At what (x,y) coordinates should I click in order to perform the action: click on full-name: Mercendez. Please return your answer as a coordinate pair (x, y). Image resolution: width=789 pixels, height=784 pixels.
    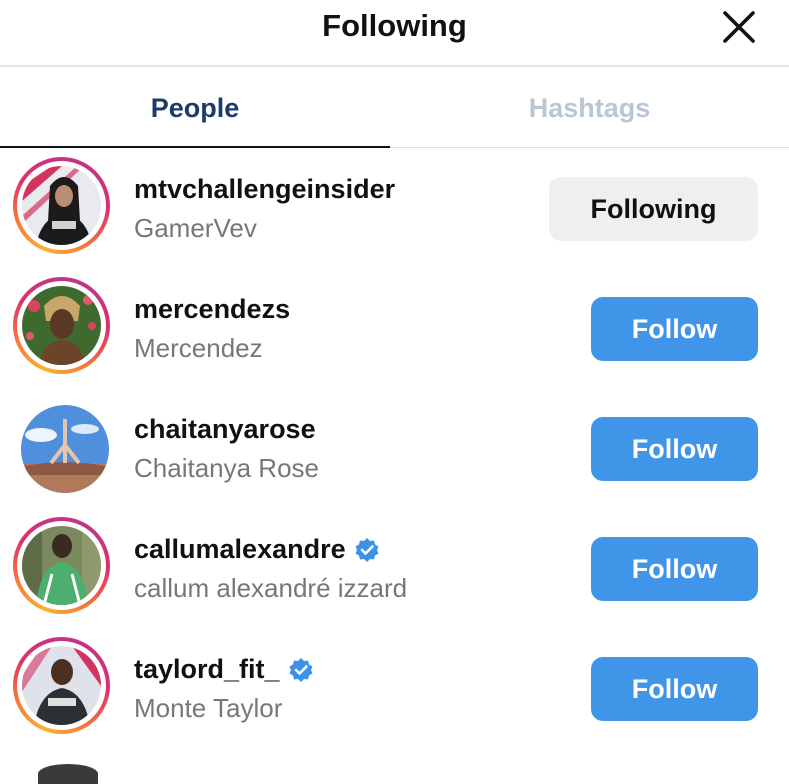
    Looking at the image, I should click on (198, 348).